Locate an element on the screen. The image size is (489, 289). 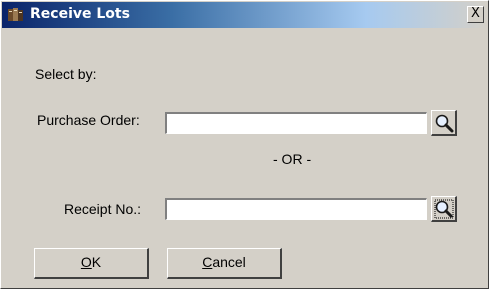
receipt-no-input is located at coordinates (296, 209).